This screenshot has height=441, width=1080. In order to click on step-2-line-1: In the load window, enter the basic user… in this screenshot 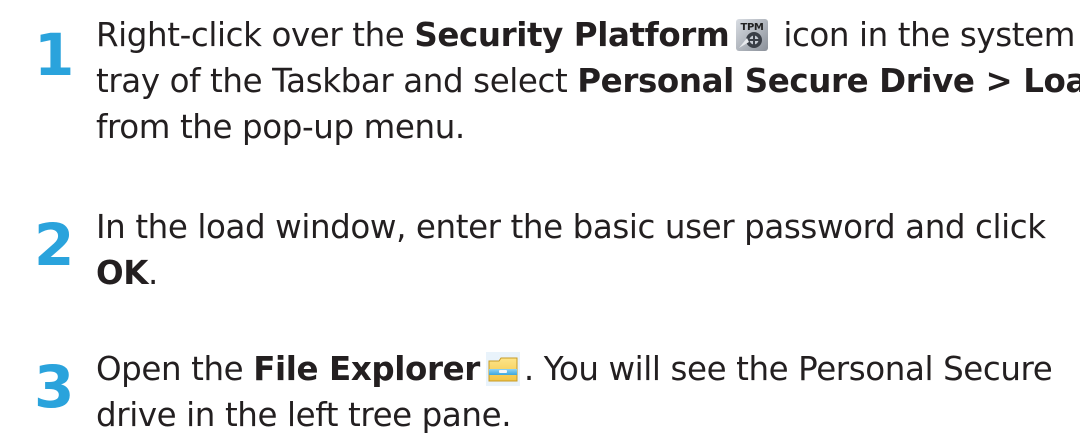, I will do `click(571, 227)`.